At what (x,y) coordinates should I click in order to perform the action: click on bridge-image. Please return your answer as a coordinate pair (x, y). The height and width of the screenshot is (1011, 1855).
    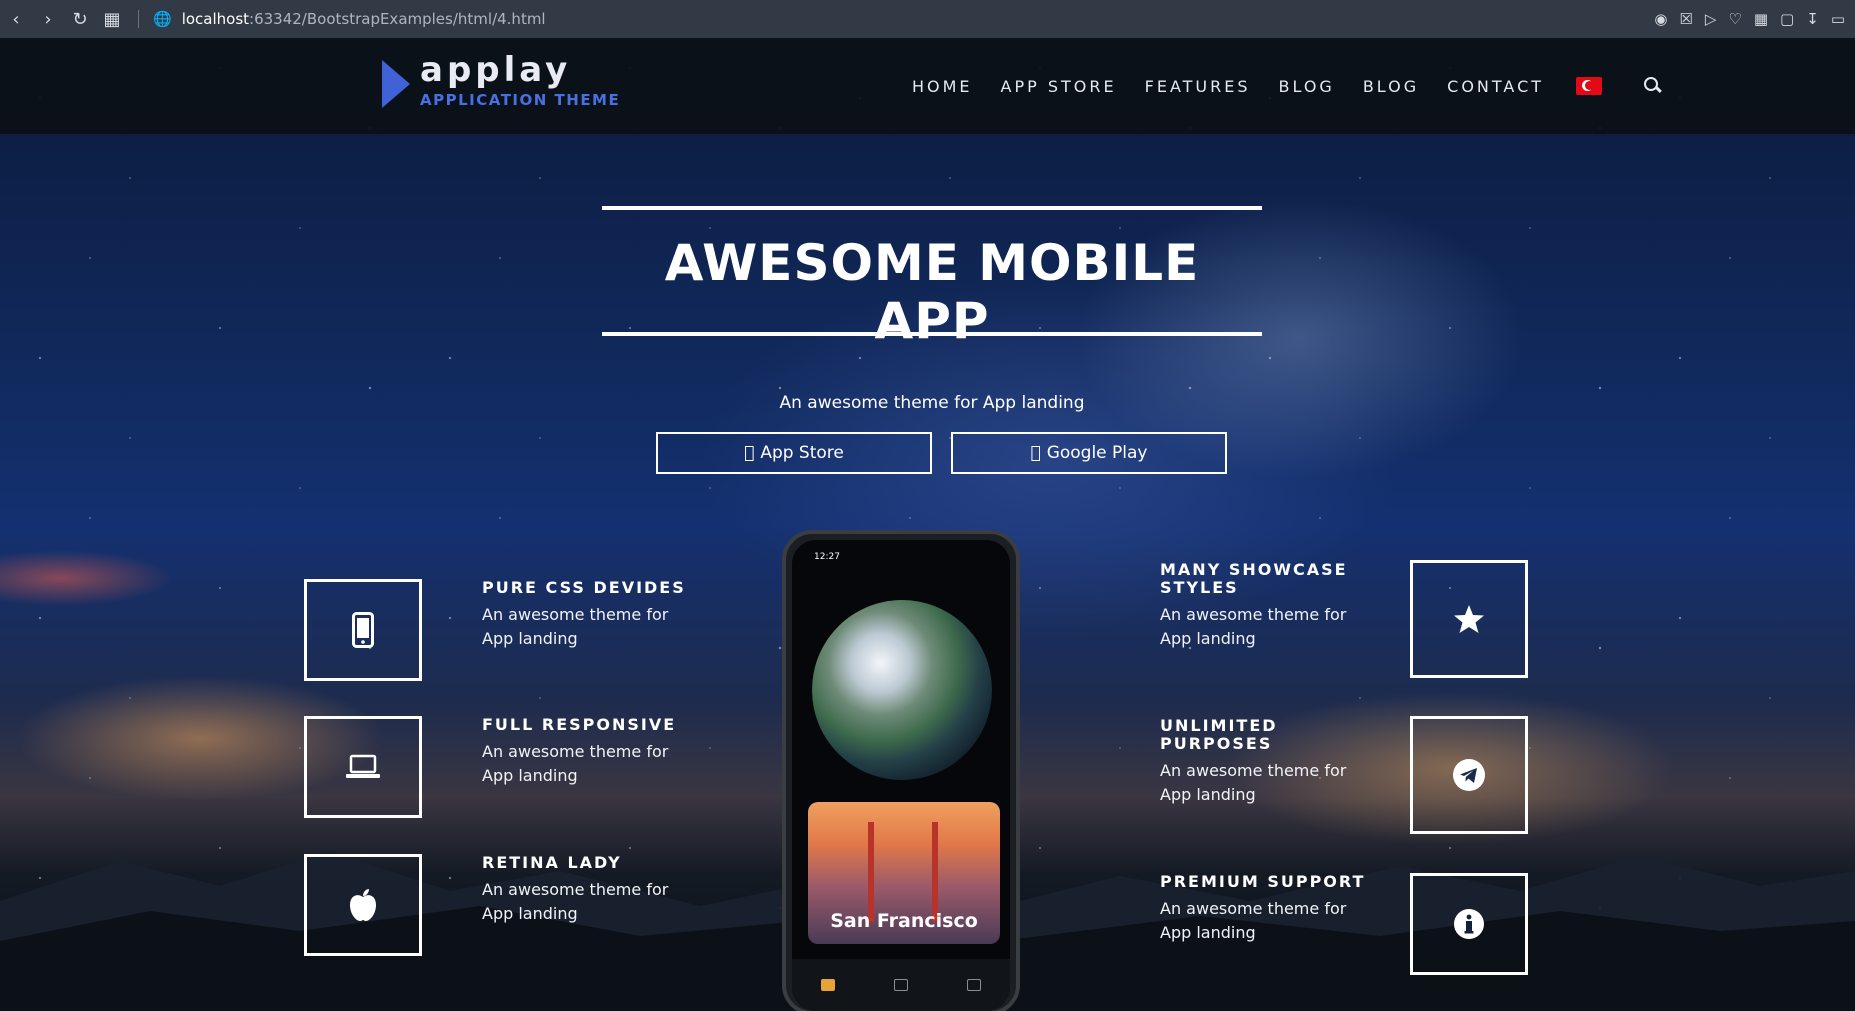
    Looking at the image, I should click on (903, 872).